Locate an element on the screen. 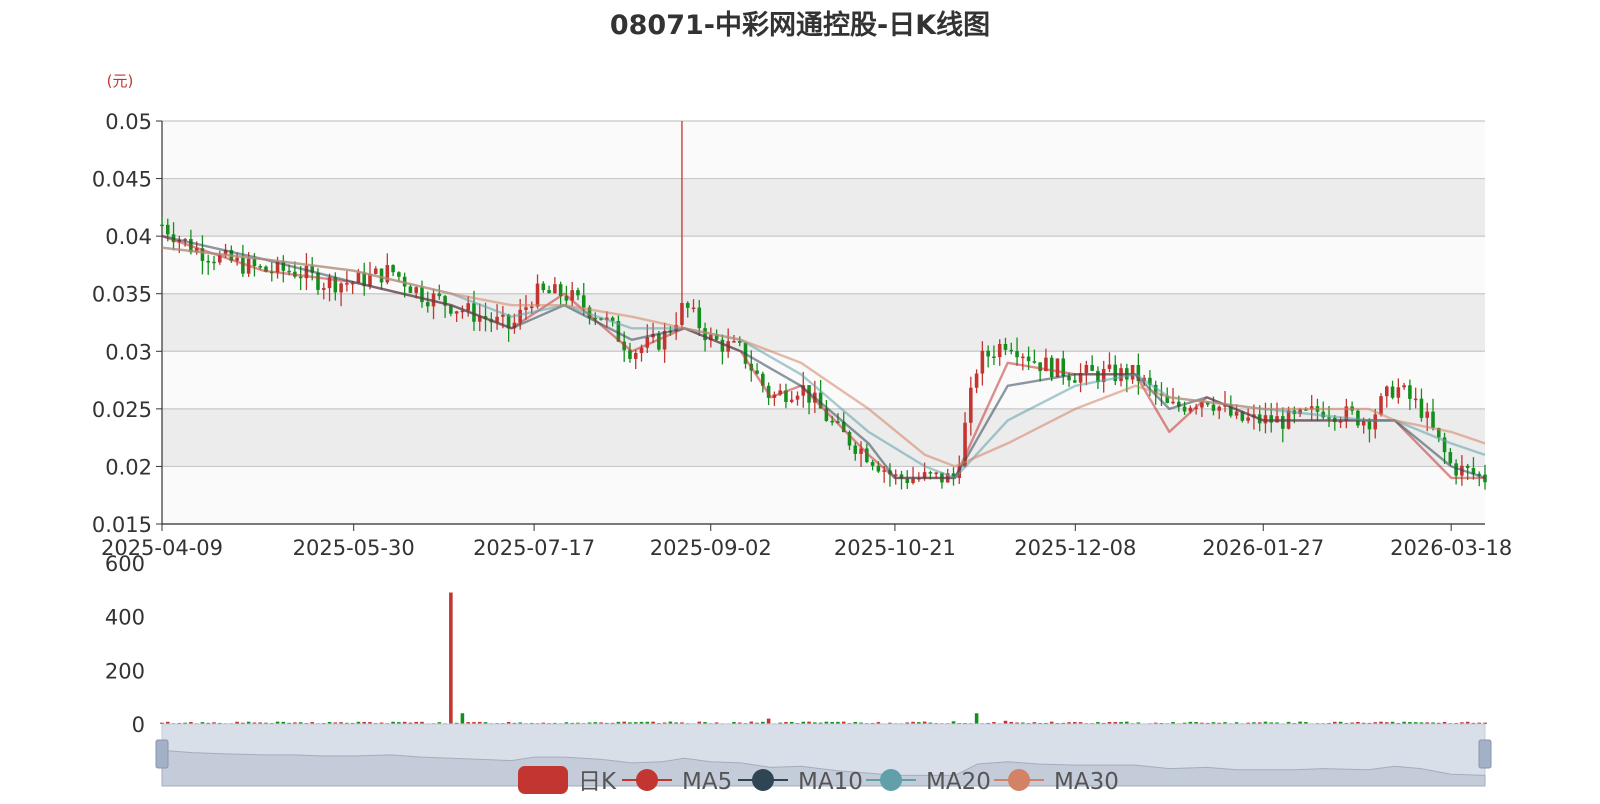 Image resolution: width=1600 pixels, height=804 pixels. legend-label: MA10 is located at coordinates (830, 782).